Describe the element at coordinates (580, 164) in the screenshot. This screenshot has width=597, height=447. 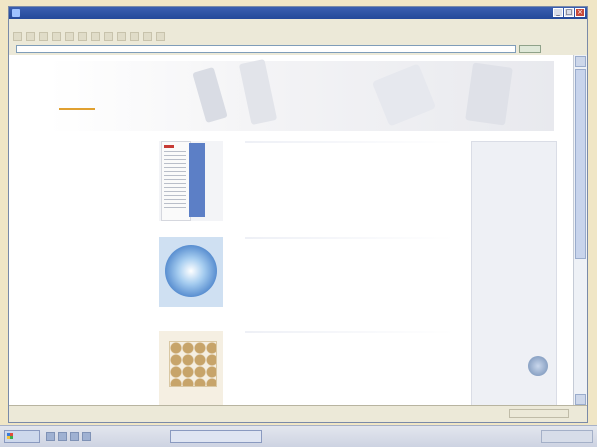
I see `scroll-thumb` at that location.